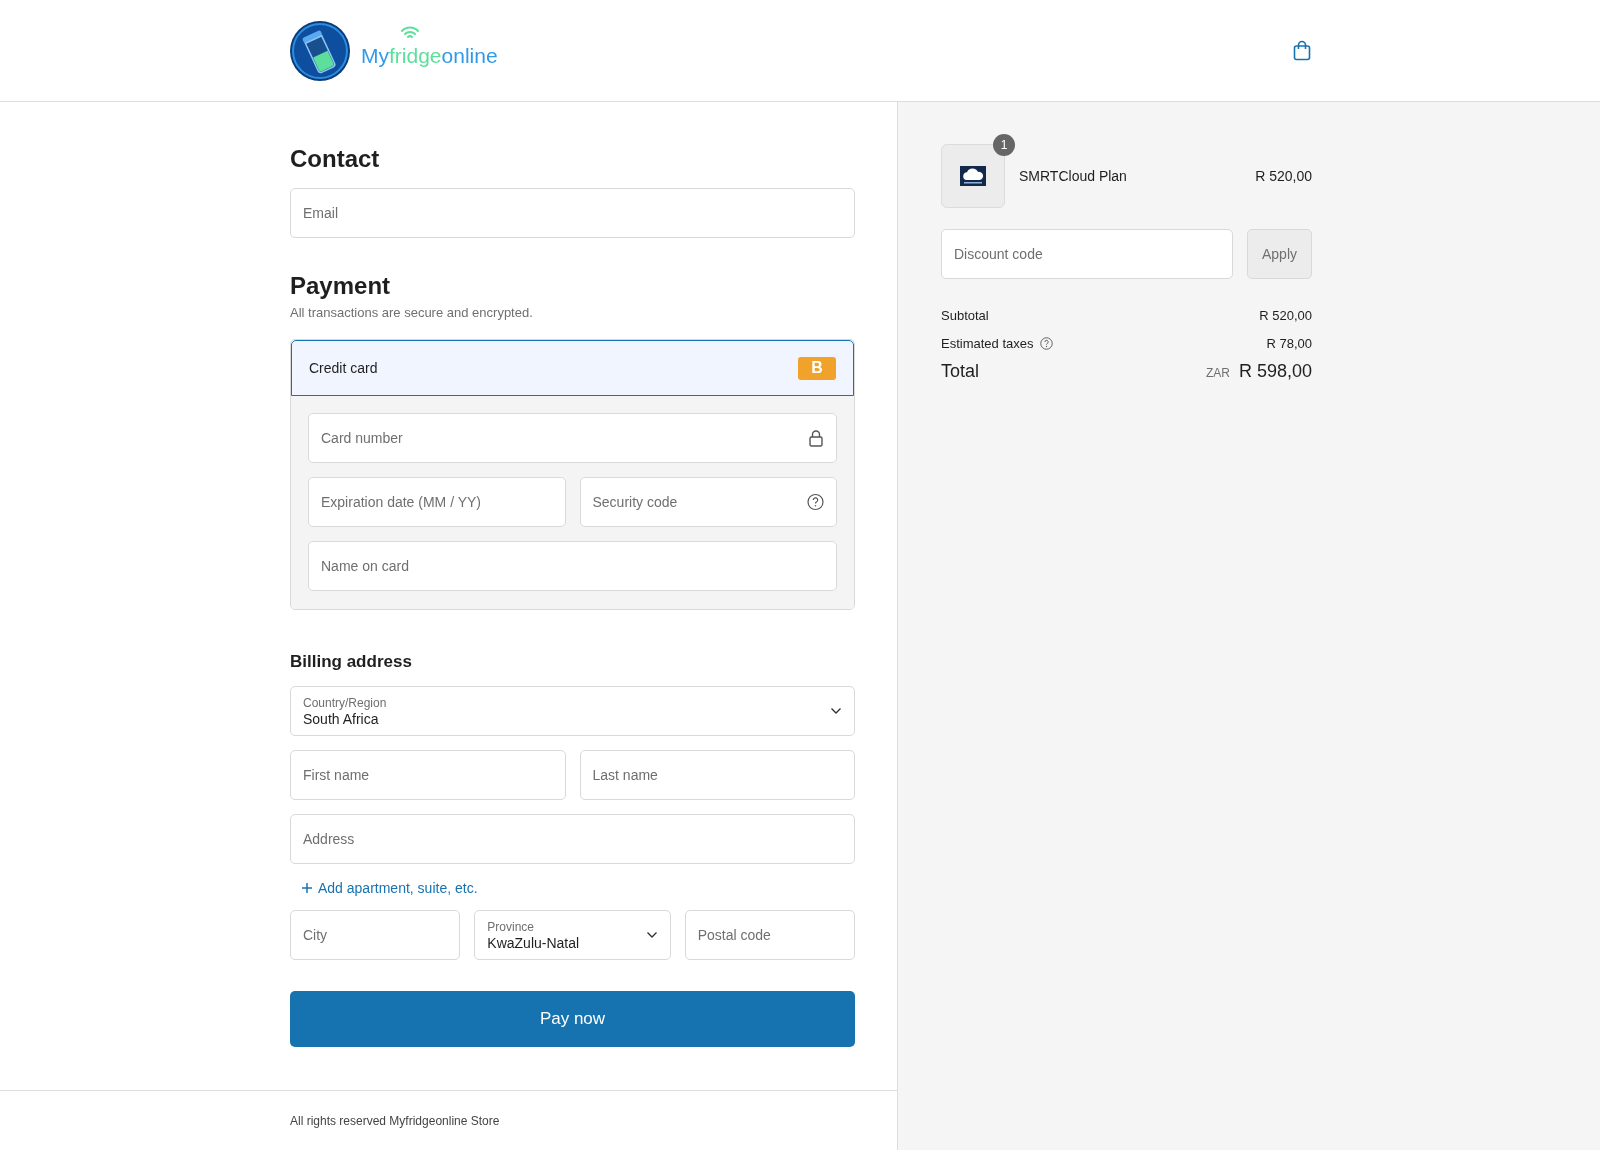  Describe the element at coordinates (1302, 50) in the screenshot. I see `shopping-bag-icon` at that location.